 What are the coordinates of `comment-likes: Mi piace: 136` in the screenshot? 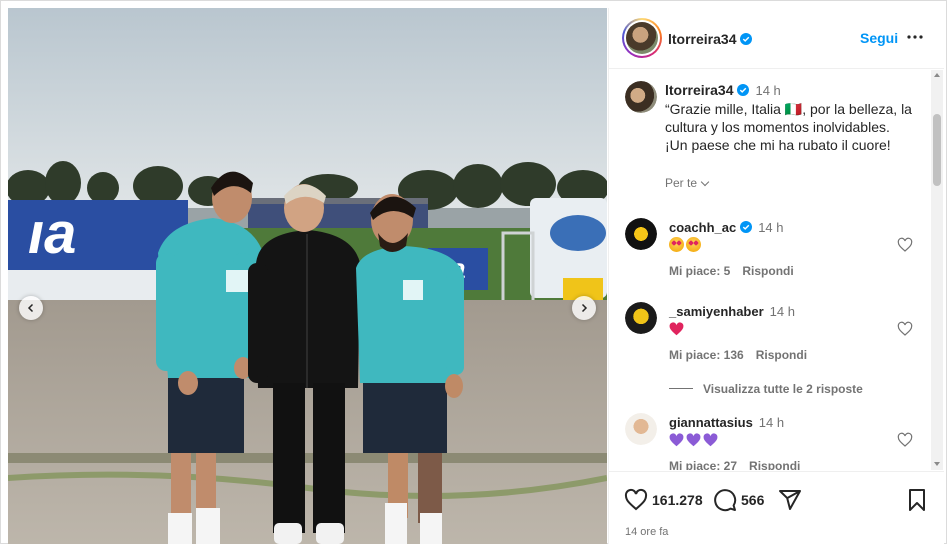 It's located at (706, 355).